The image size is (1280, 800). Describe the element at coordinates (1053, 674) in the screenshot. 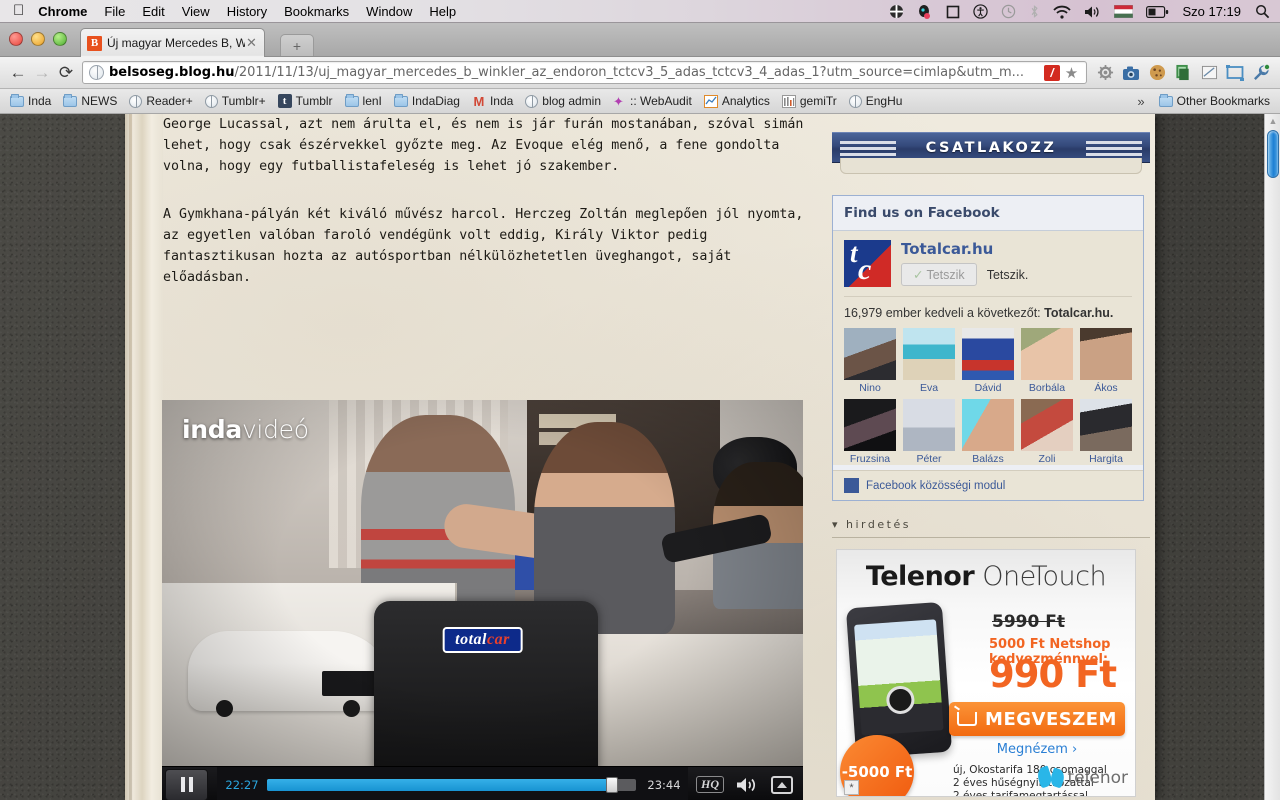

I see `ad-new-price: 990 Ft` at that location.